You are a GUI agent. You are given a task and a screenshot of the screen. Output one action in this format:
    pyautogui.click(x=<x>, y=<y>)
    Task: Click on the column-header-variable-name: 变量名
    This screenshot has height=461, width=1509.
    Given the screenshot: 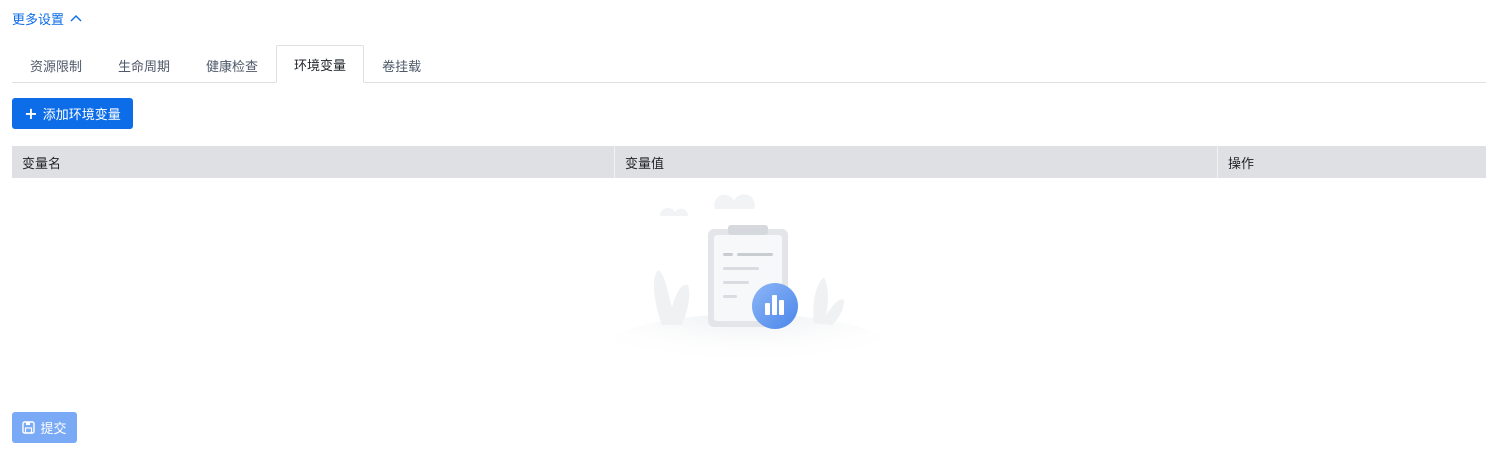 What is the action you would take?
    pyautogui.click(x=313, y=162)
    